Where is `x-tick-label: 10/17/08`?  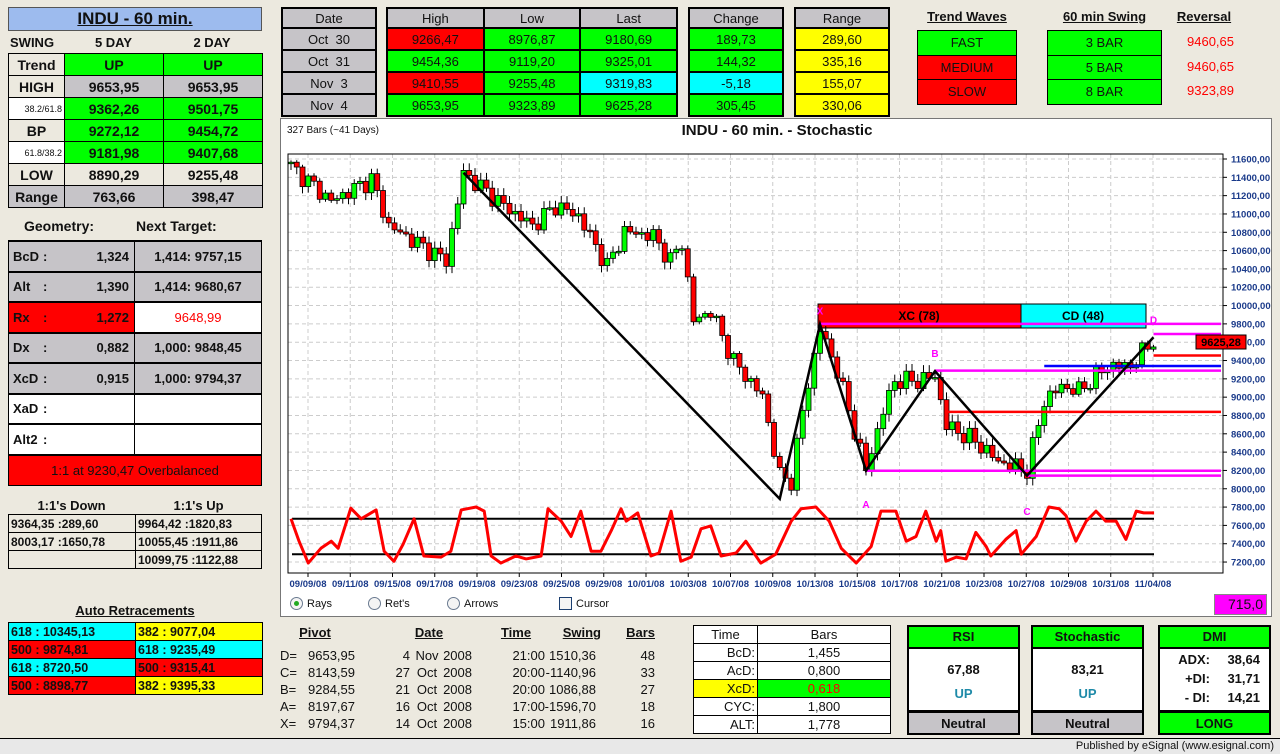
x-tick-label: 10/17/08 is located at coordinates (899, 584).